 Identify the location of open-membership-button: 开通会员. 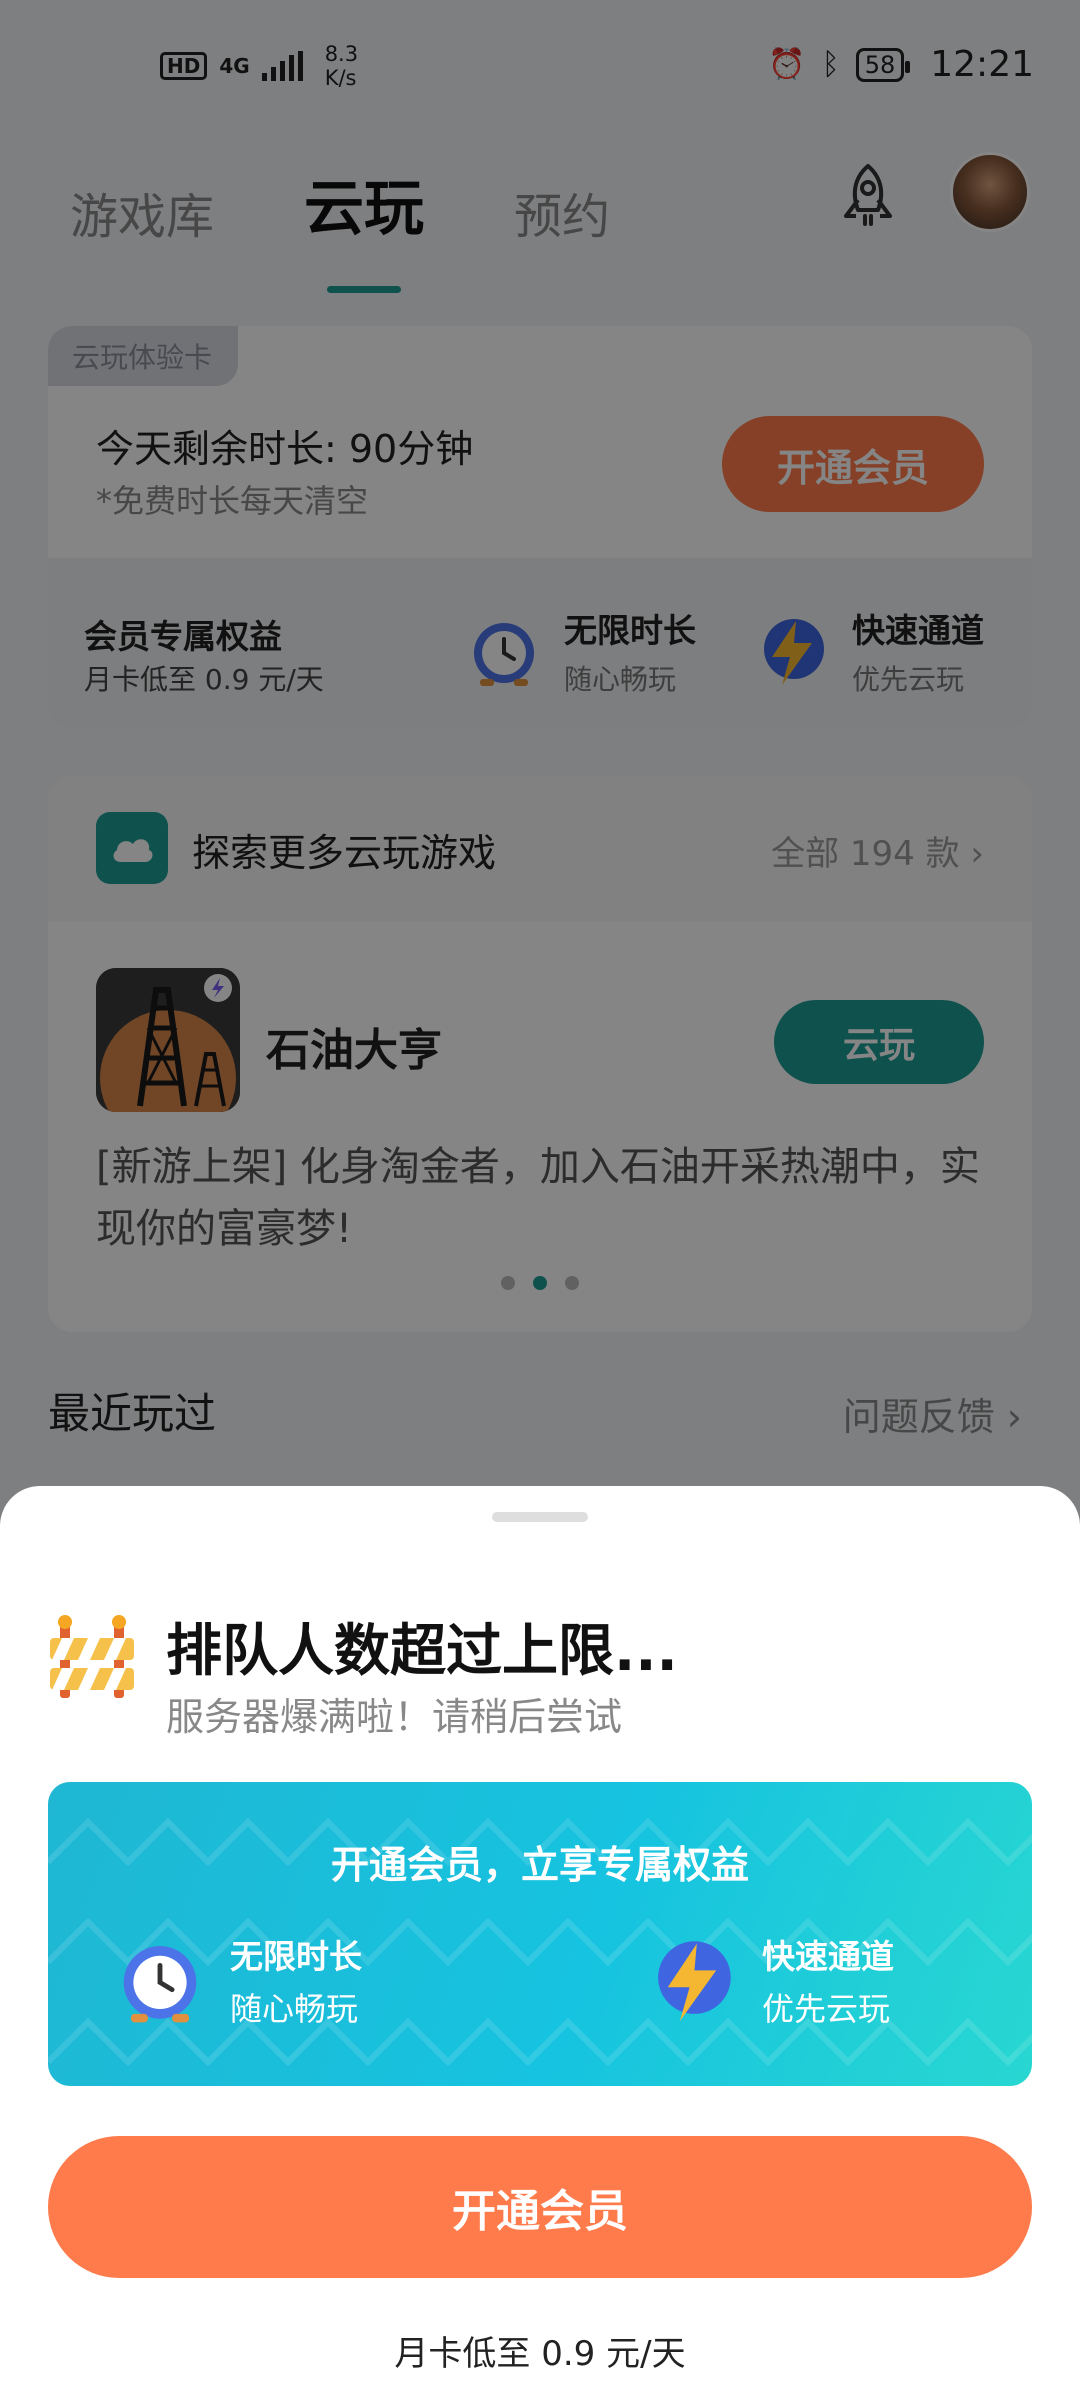
(540, 2207).